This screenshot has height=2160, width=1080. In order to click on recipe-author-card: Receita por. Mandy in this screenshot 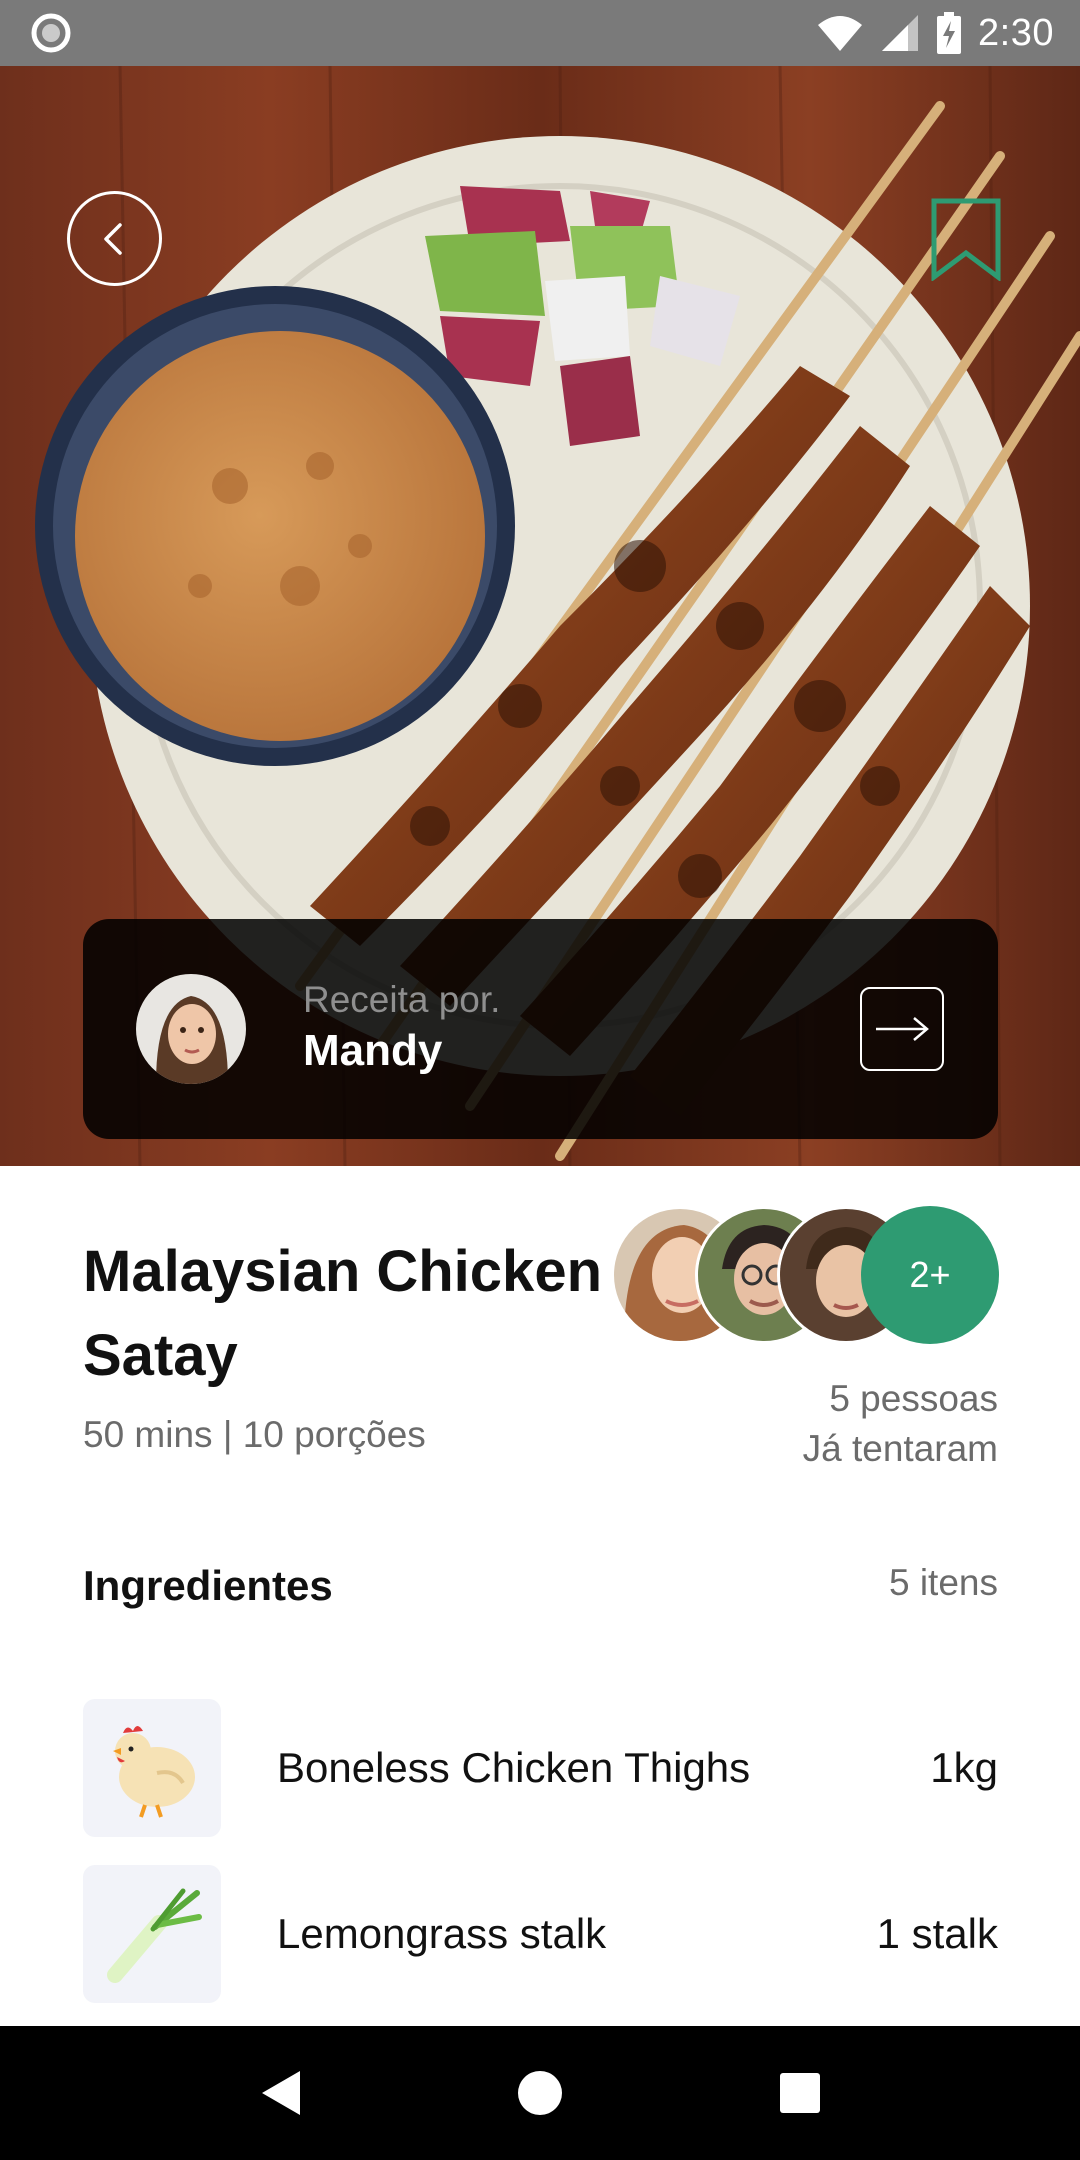, I will do `click(540, 1029)`.